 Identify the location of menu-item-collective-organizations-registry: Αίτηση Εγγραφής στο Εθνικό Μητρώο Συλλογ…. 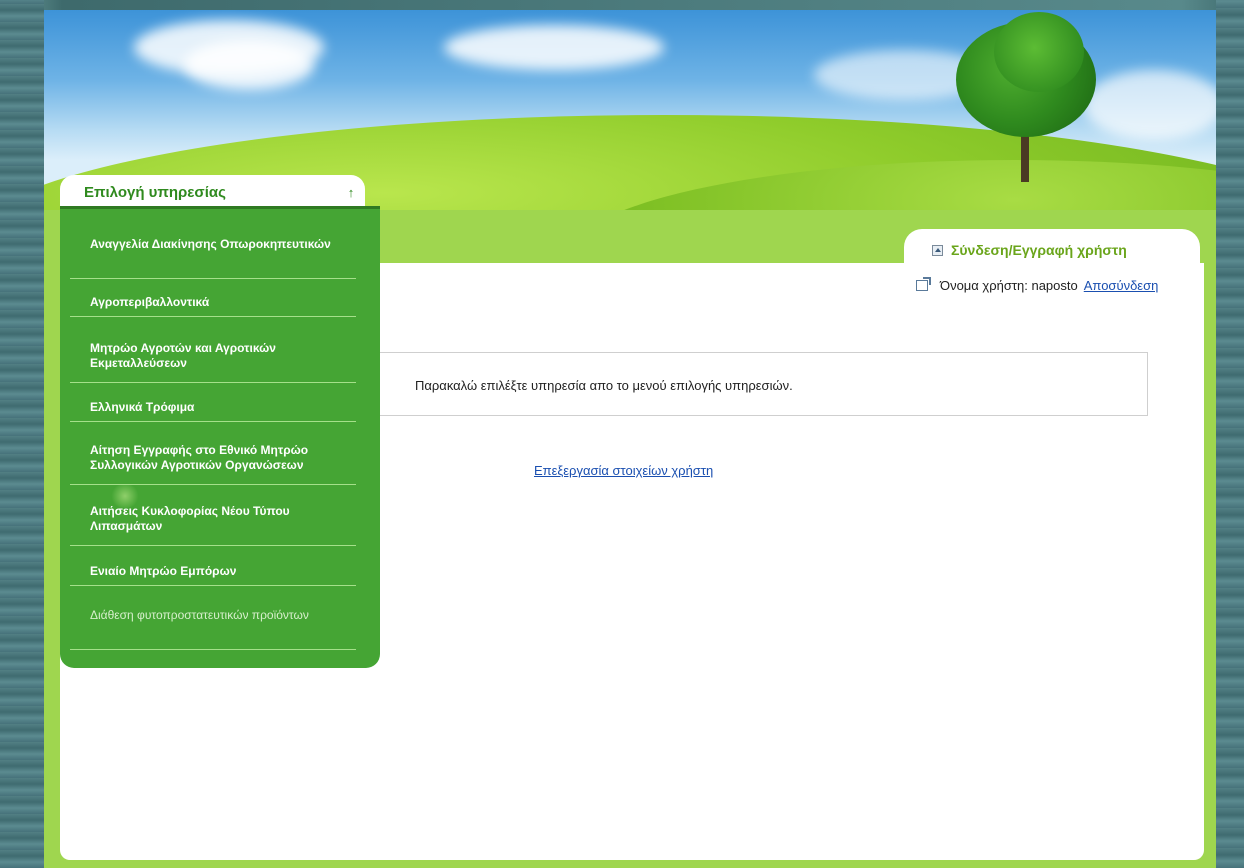
(213, 464).